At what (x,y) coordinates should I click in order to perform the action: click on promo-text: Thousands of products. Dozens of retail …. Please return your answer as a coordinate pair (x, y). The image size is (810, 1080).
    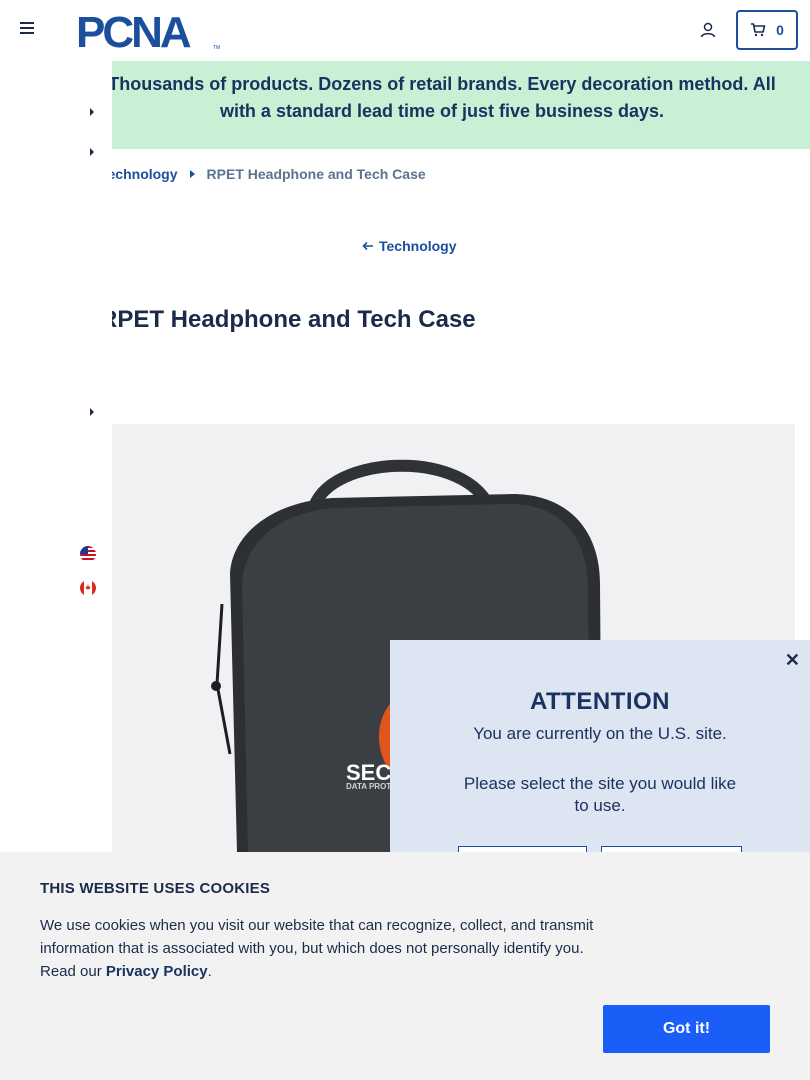
    Looking at the image, I should click on (442, 97).